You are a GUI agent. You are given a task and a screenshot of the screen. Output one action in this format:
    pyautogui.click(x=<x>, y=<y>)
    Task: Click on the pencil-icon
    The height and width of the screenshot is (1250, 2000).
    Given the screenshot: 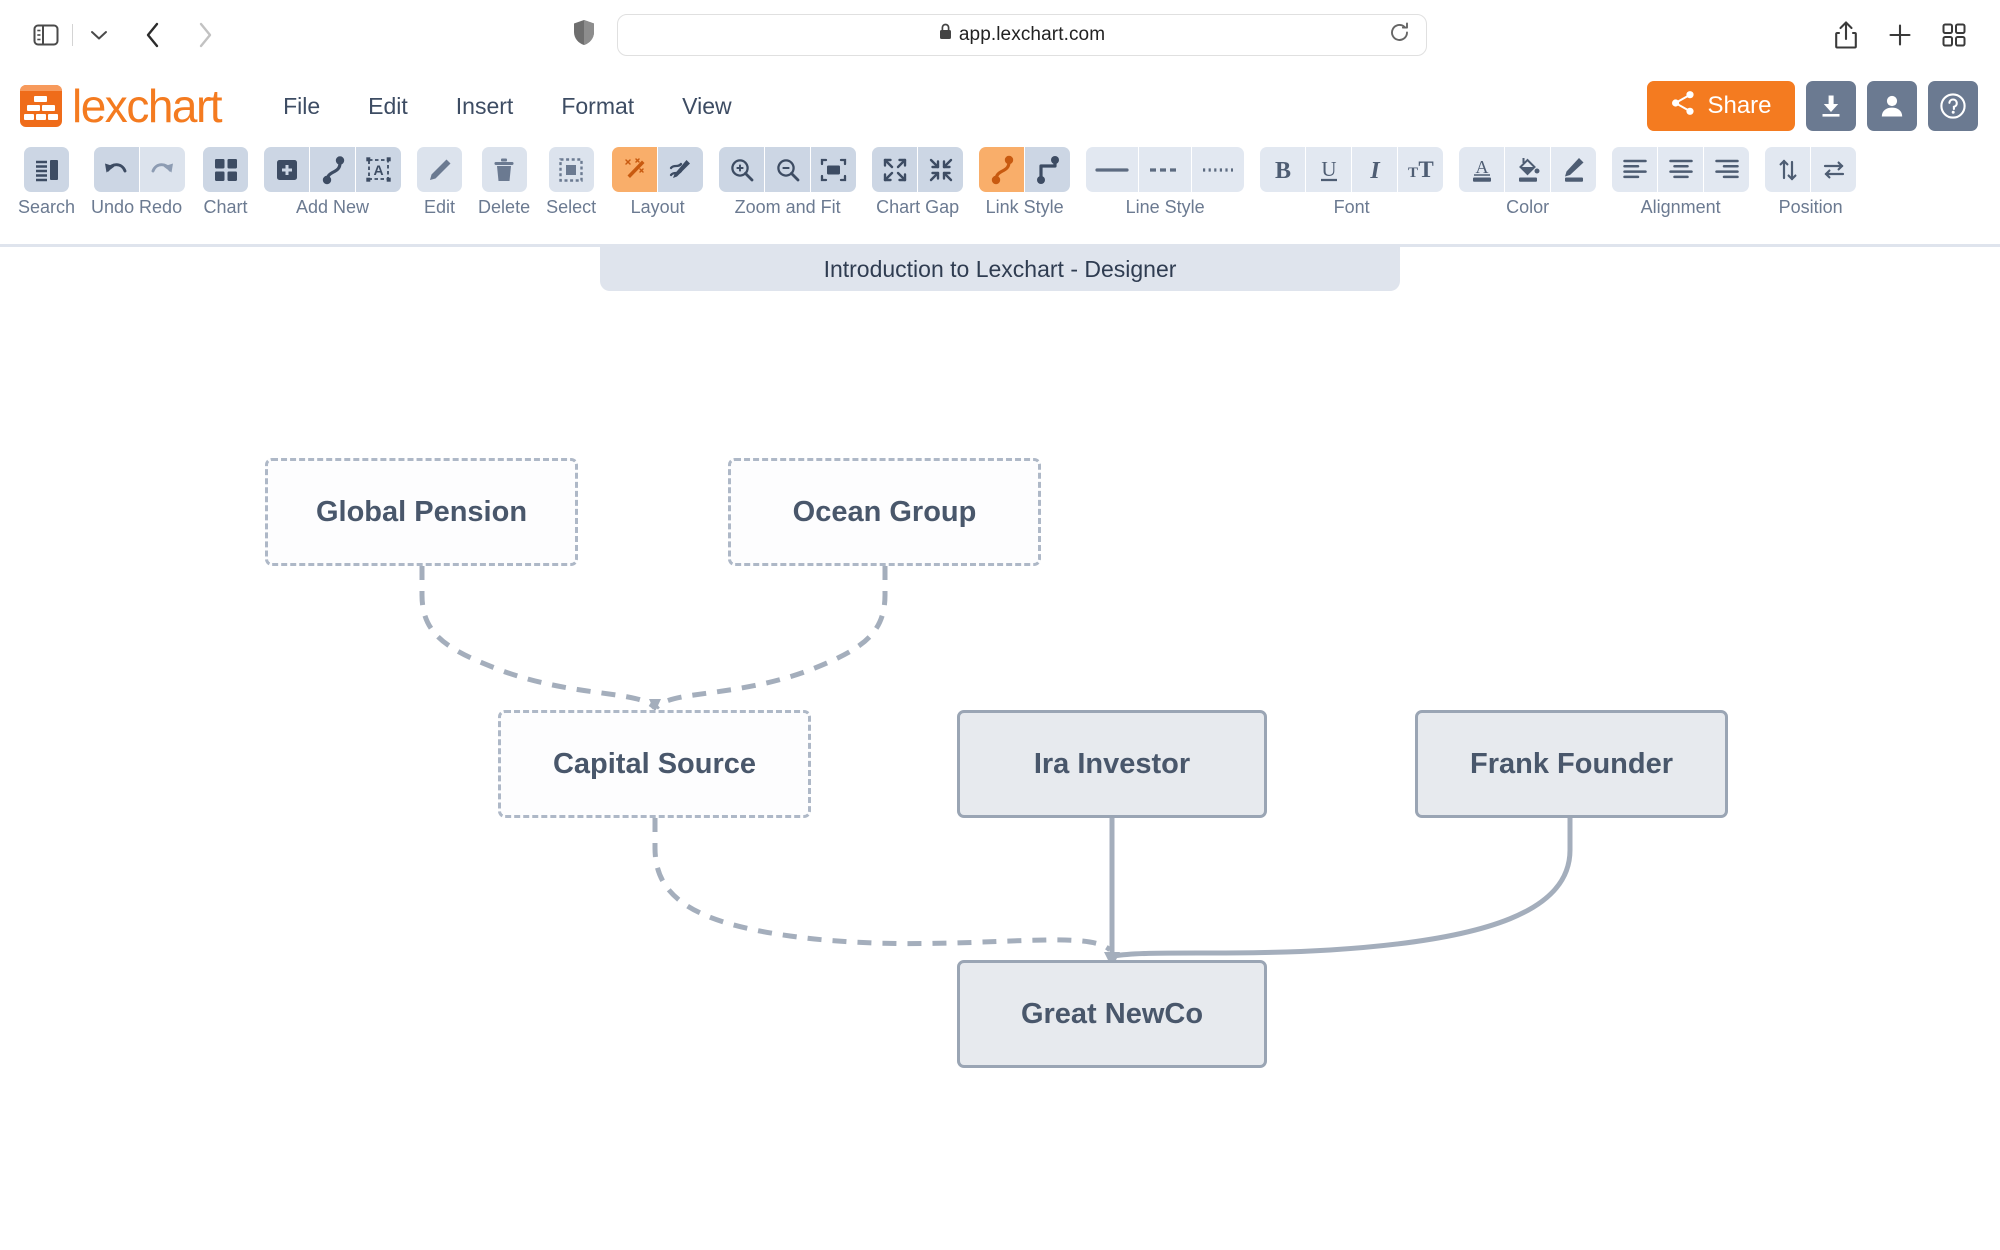 What is the action you would take?
    pyautogui.click(x=440, y=169)
    